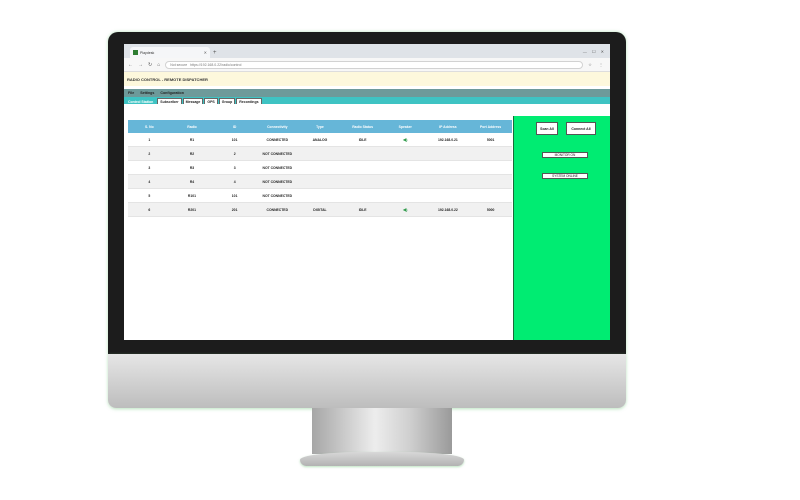  I want to click on tab-subscriber: Subscriber, so click(169, 101).